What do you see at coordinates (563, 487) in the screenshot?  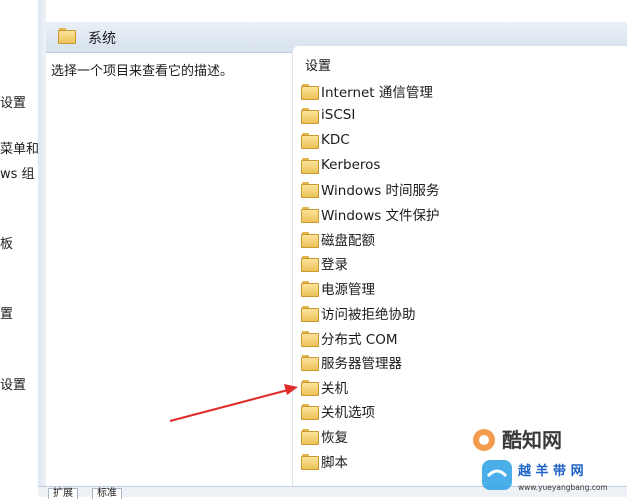 I see `watermark-url: www.yueyangbang.com` at bounding box center [563, 487].